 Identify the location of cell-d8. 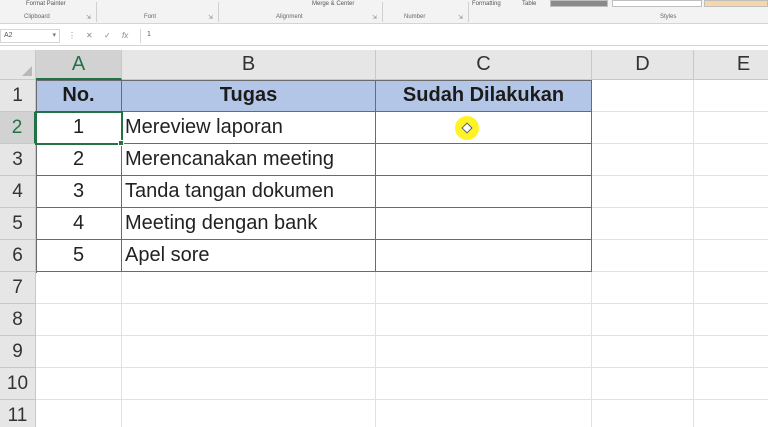
(643, 320).